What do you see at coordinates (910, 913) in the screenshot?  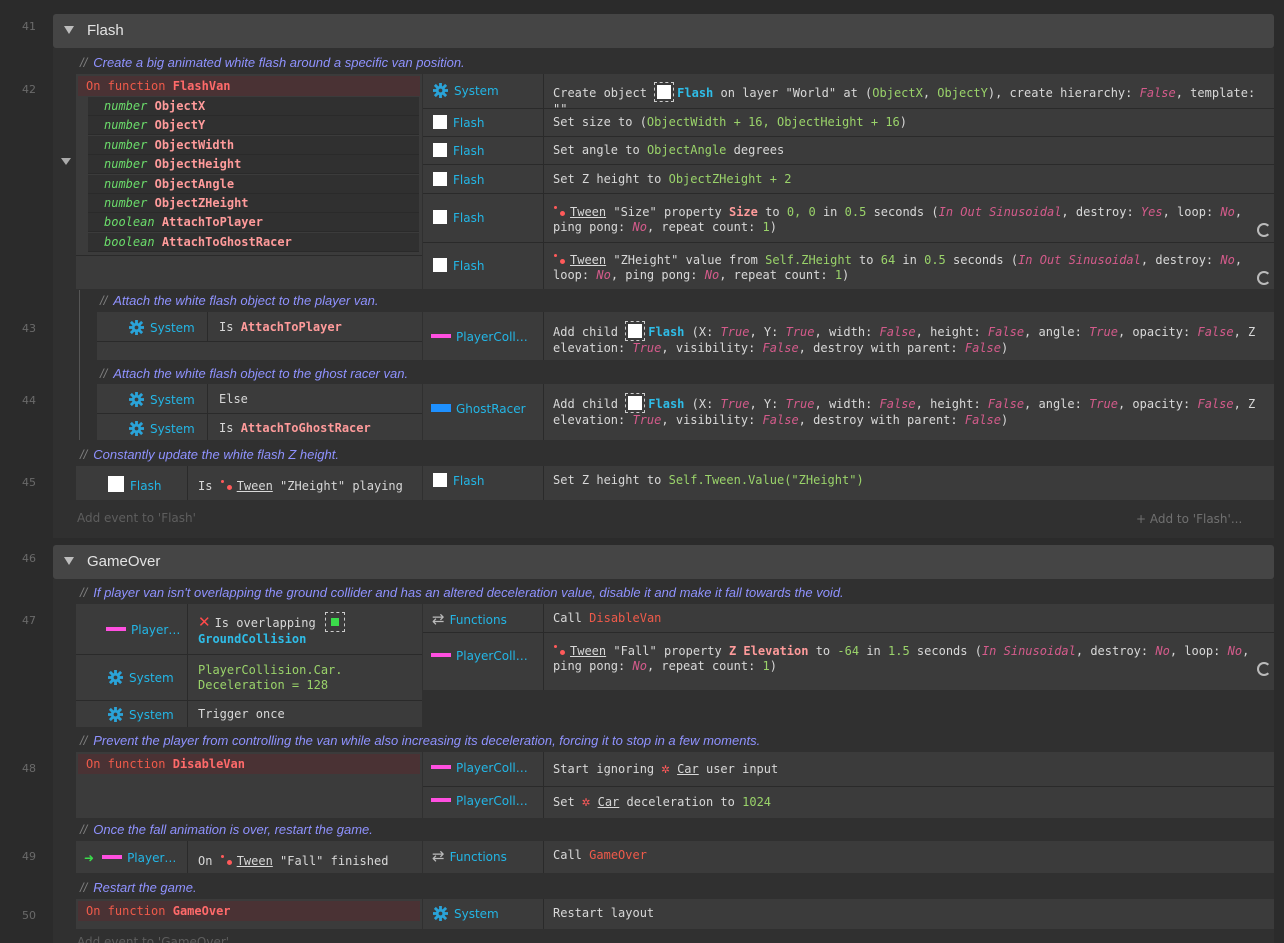 I see `action-text: Restart layout` at bounding box center [910, 913].